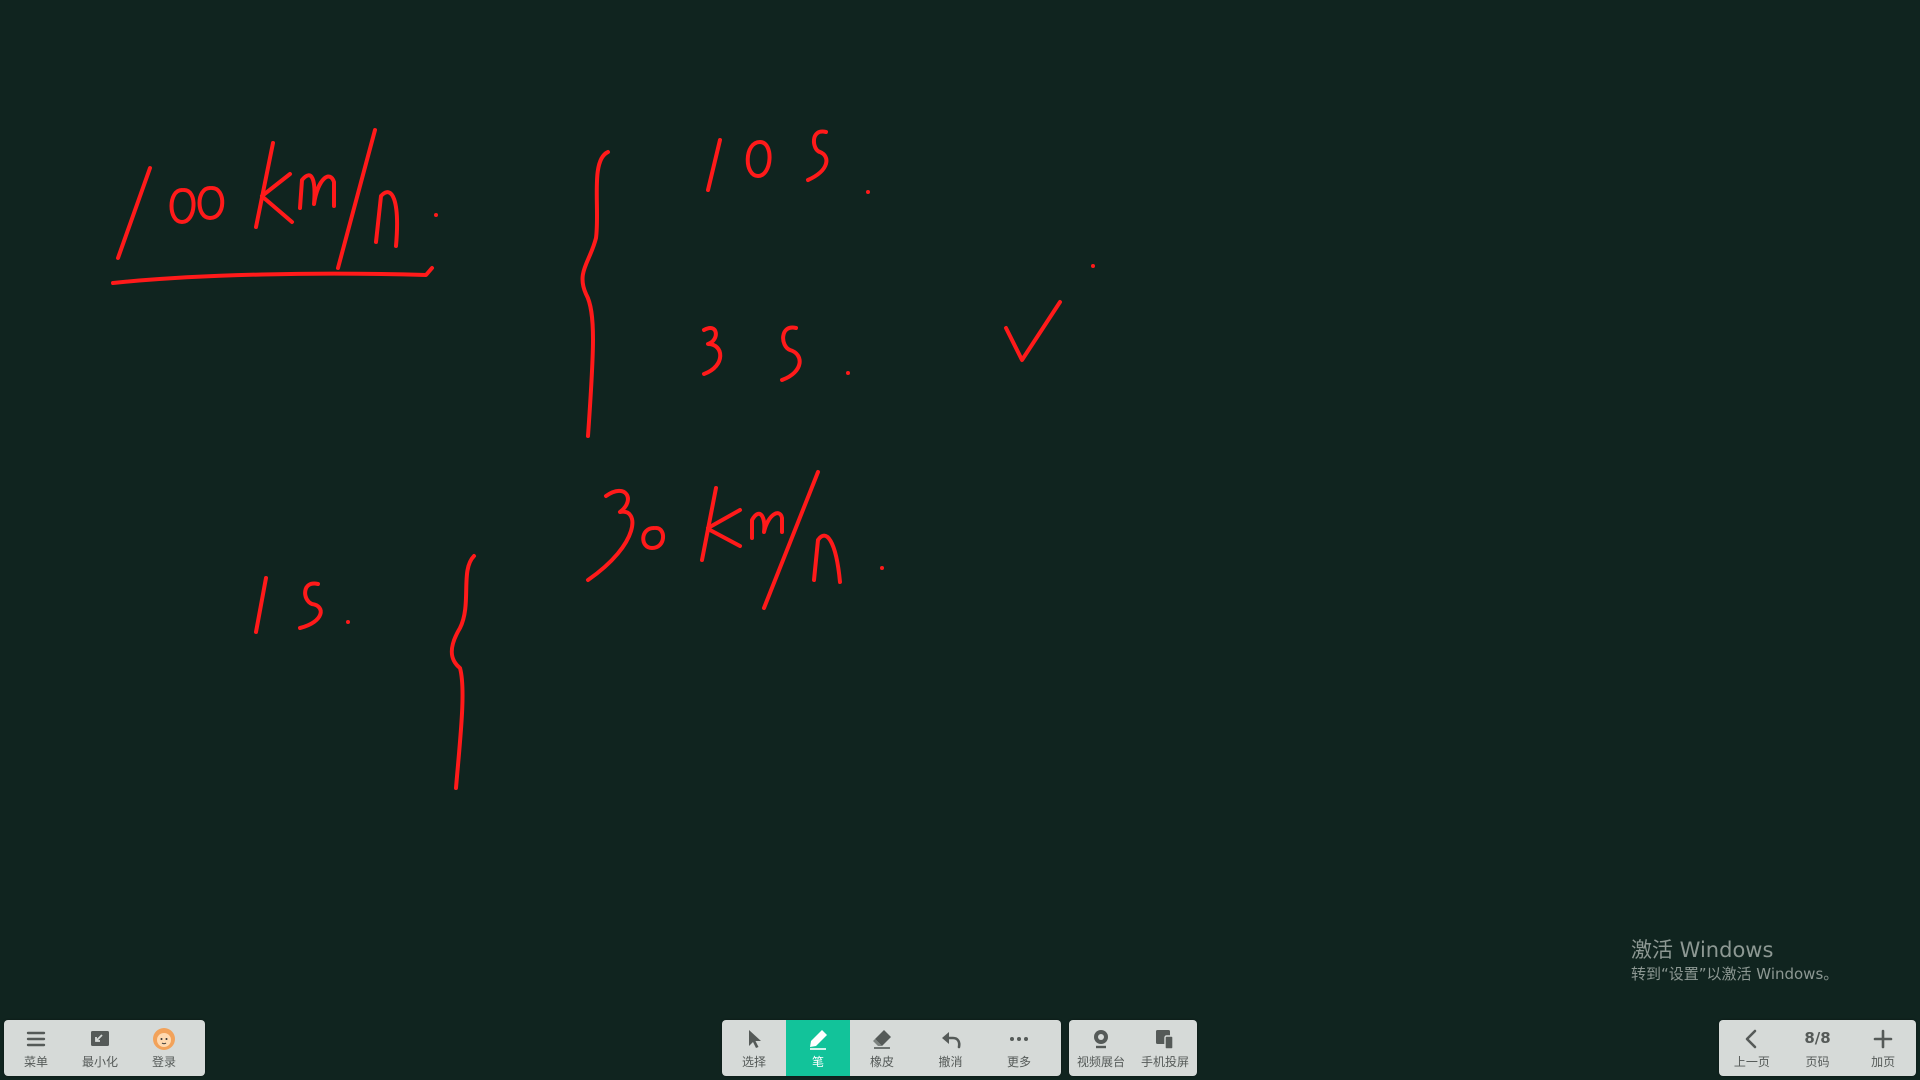 Image resolution: width=1920 pixels, height=1080 pixels. I want to click on plus-icon, so click(1883, 1039).